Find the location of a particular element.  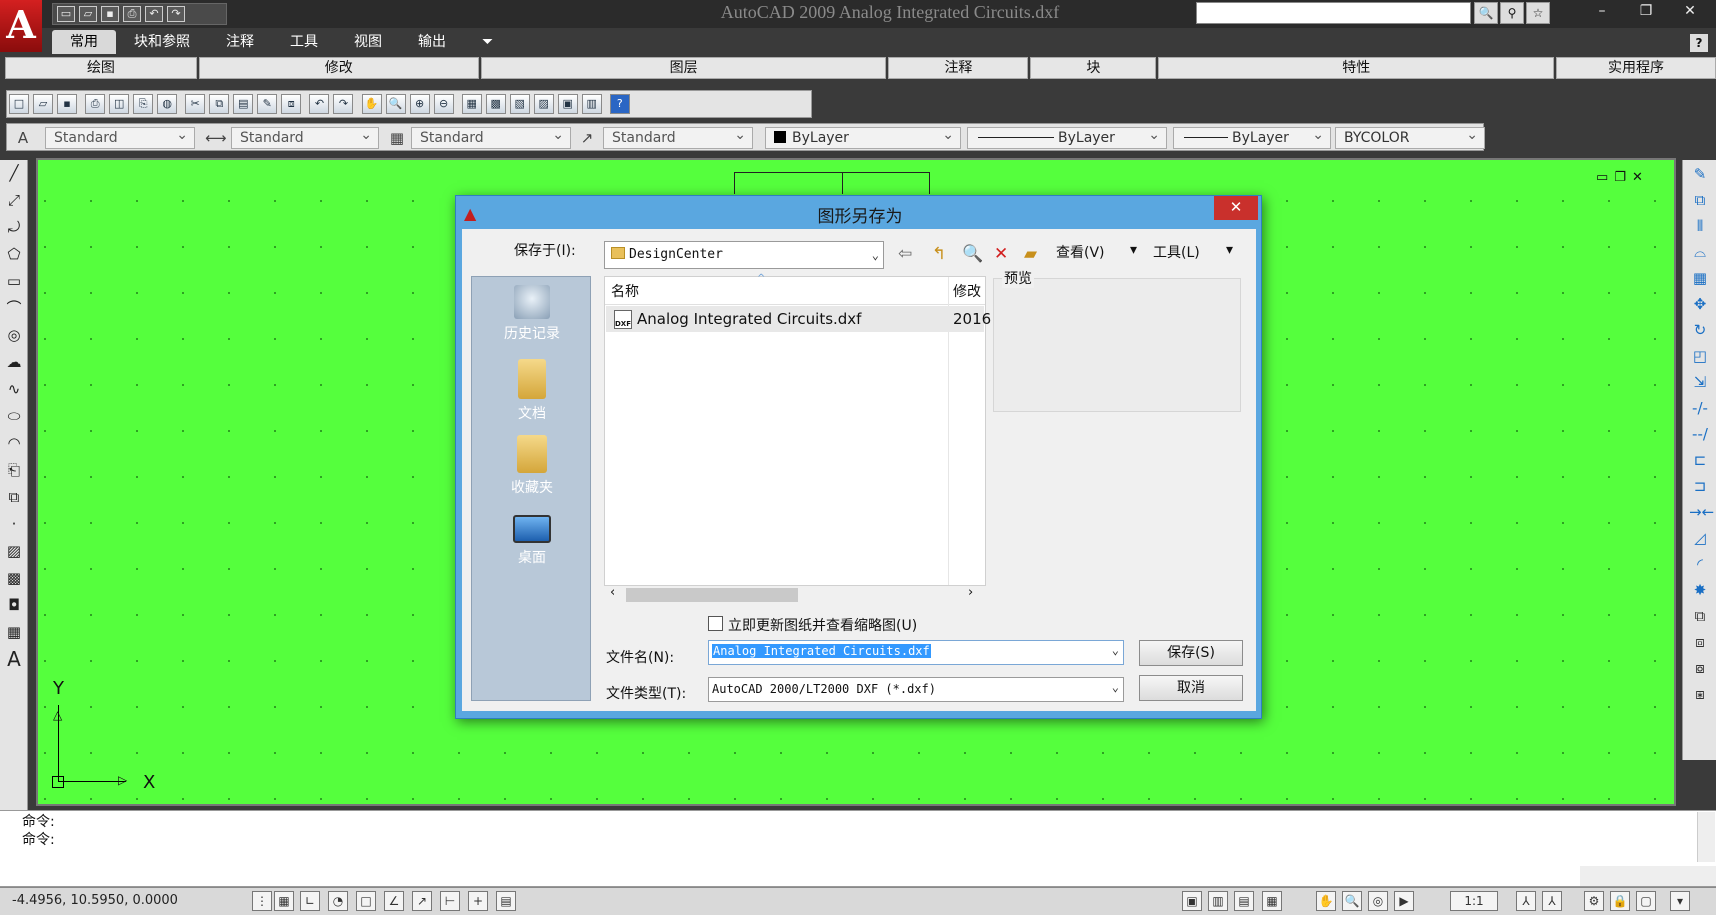

linetype-control-select: ByLayer is located at coordinates (1067, 137).